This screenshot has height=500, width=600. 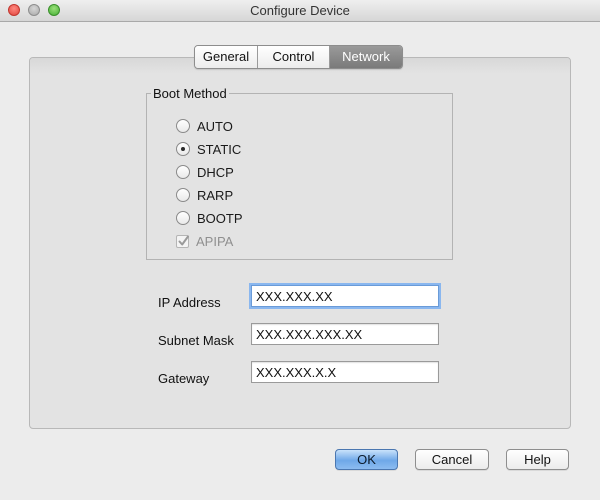 I want to click on radio-label: BOOTP, so click(x=220, y=218).